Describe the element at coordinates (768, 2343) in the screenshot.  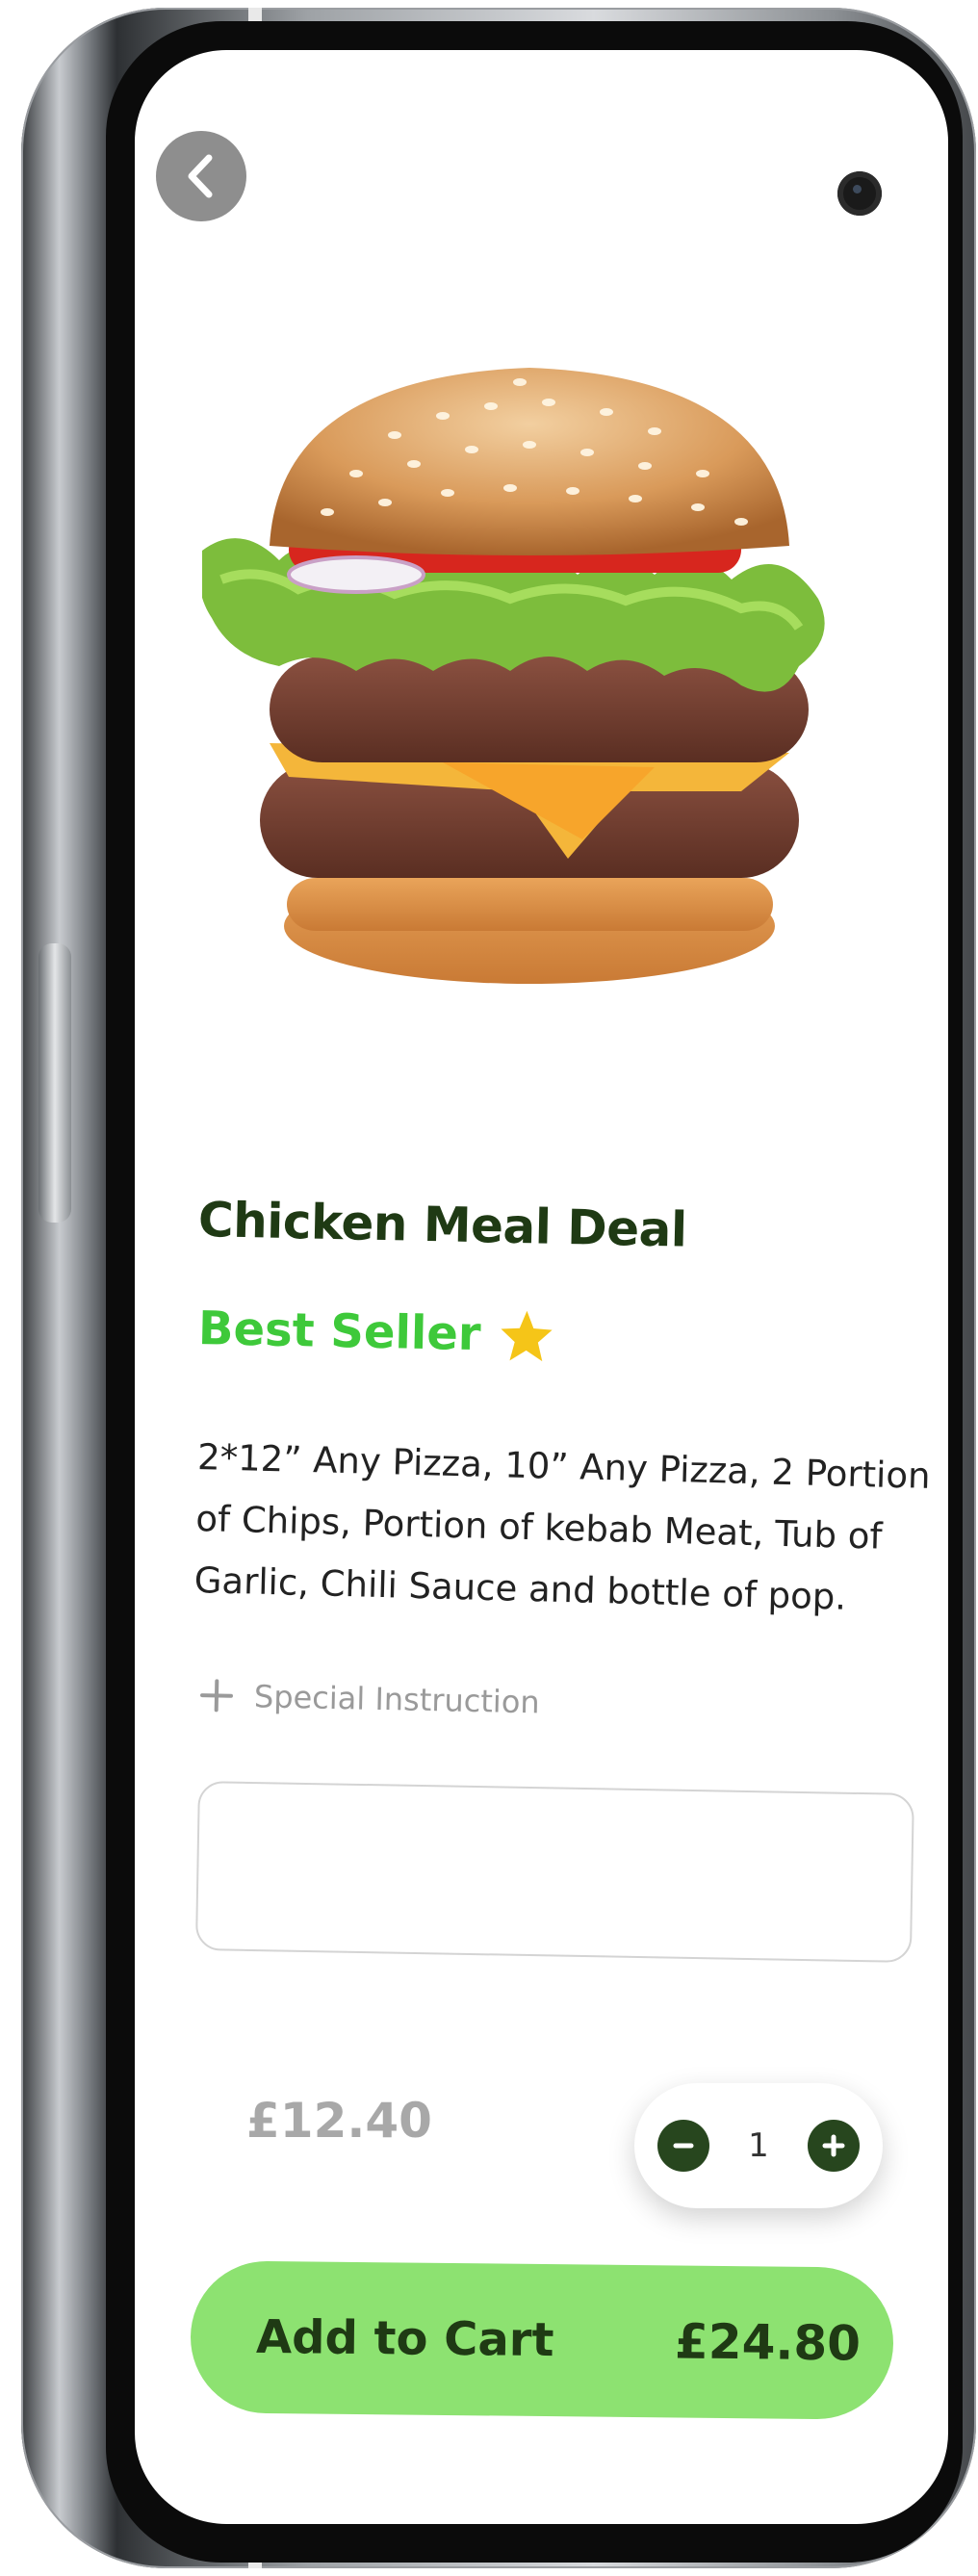
I see `cart-total: £24.80` at that location.